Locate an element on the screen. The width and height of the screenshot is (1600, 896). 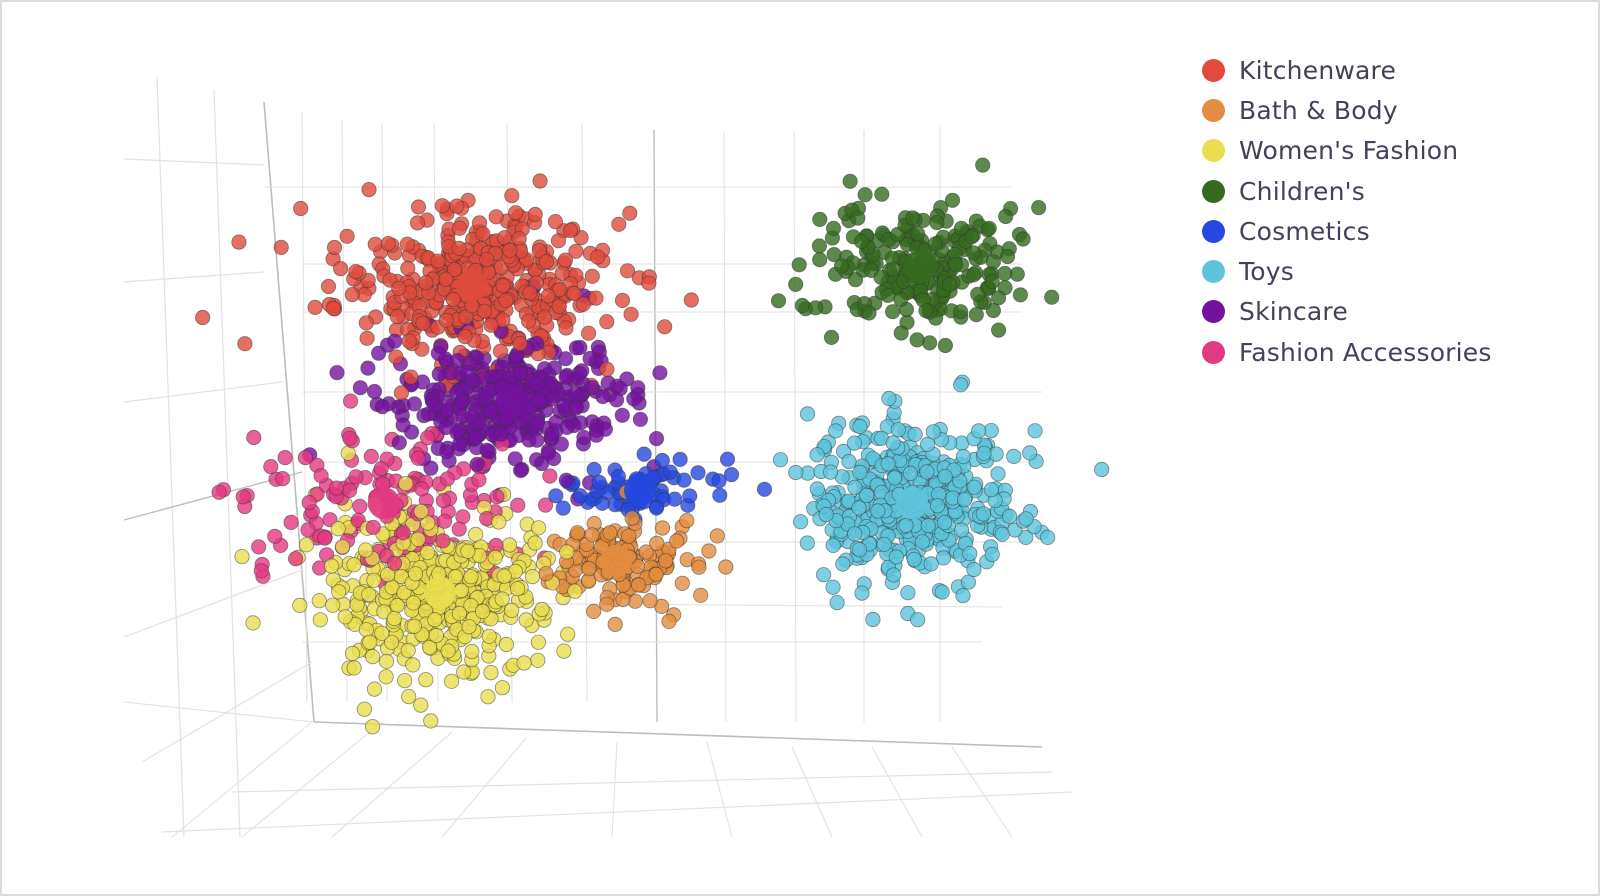
centroid-bath-body is located at coordinates (616, 560).